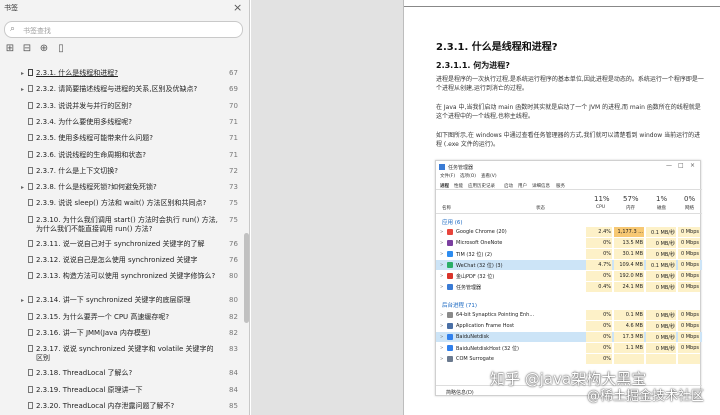 The height and width of the screenshot is (415, 720). Describe the element at coordinates (662, 199) in the screenshot. I see `tm-disk-pct: 1%` at that location.